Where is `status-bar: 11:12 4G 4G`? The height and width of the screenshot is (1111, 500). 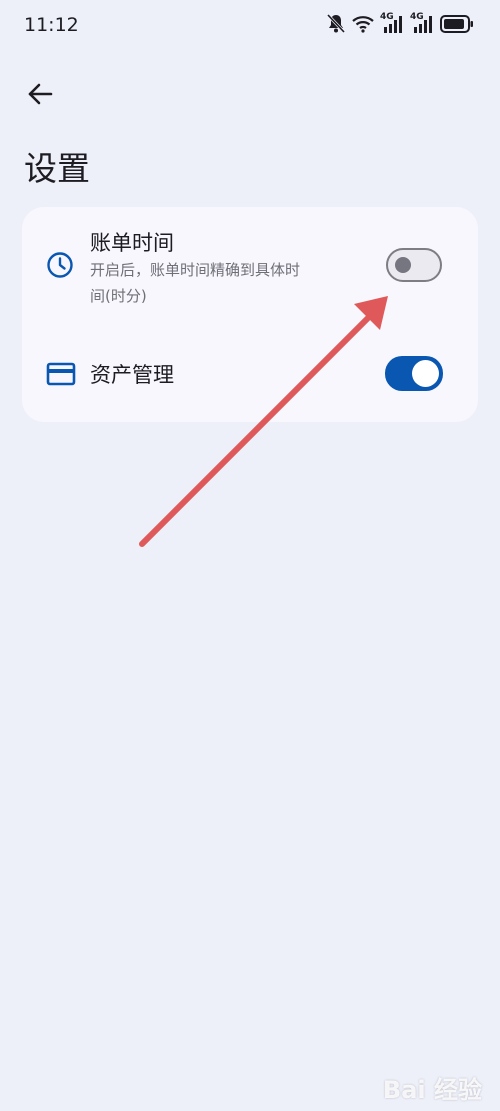 status-bar: 11:12 4G 4G is located at coordinates (250, 26).